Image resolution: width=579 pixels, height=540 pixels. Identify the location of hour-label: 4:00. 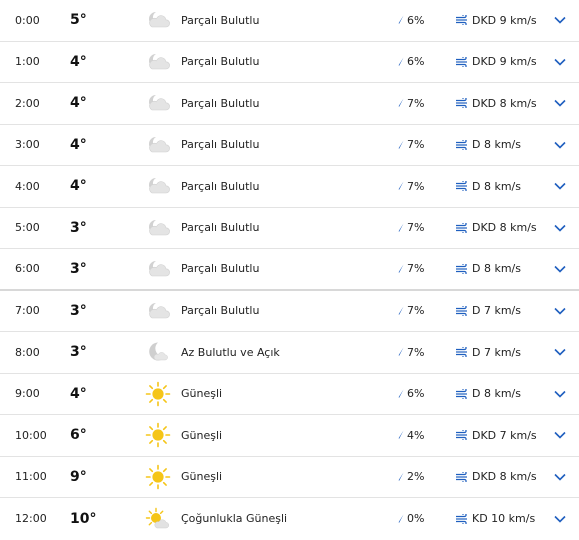
(27, 186).